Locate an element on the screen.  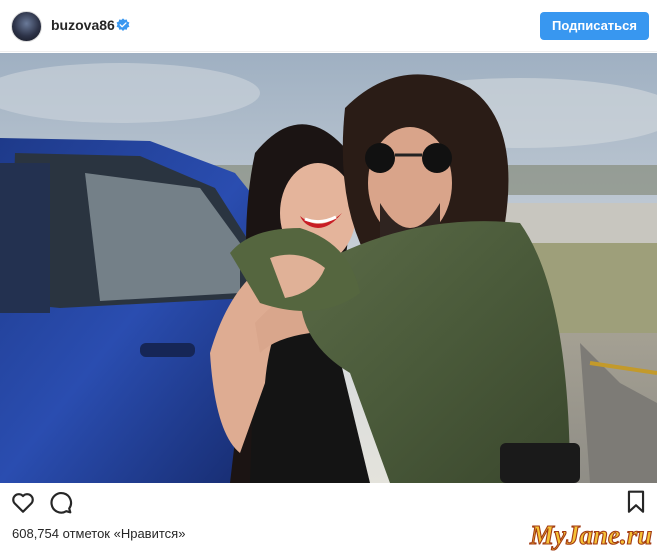
watermark-text: MyJane.ru is located at coordinates (590, 535).